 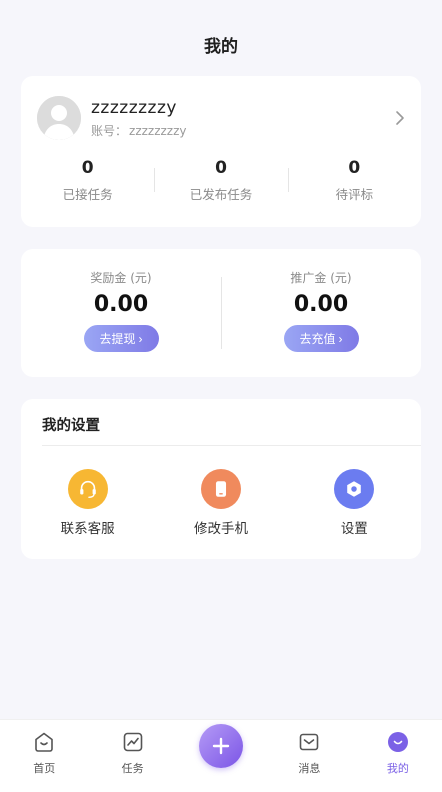 I want to click on bottom-tab-bar: 首页 任务 消息 我的, so click(x=221, y=756).